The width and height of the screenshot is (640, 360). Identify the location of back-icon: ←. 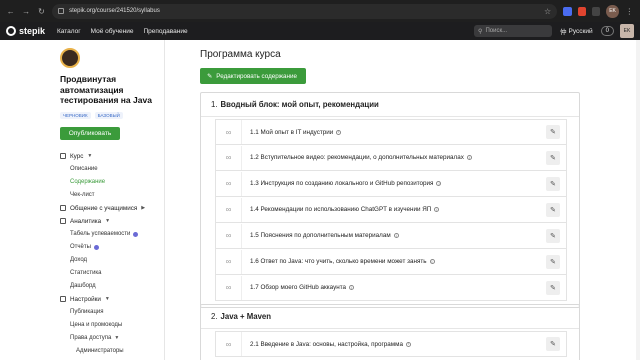
(10, 11).